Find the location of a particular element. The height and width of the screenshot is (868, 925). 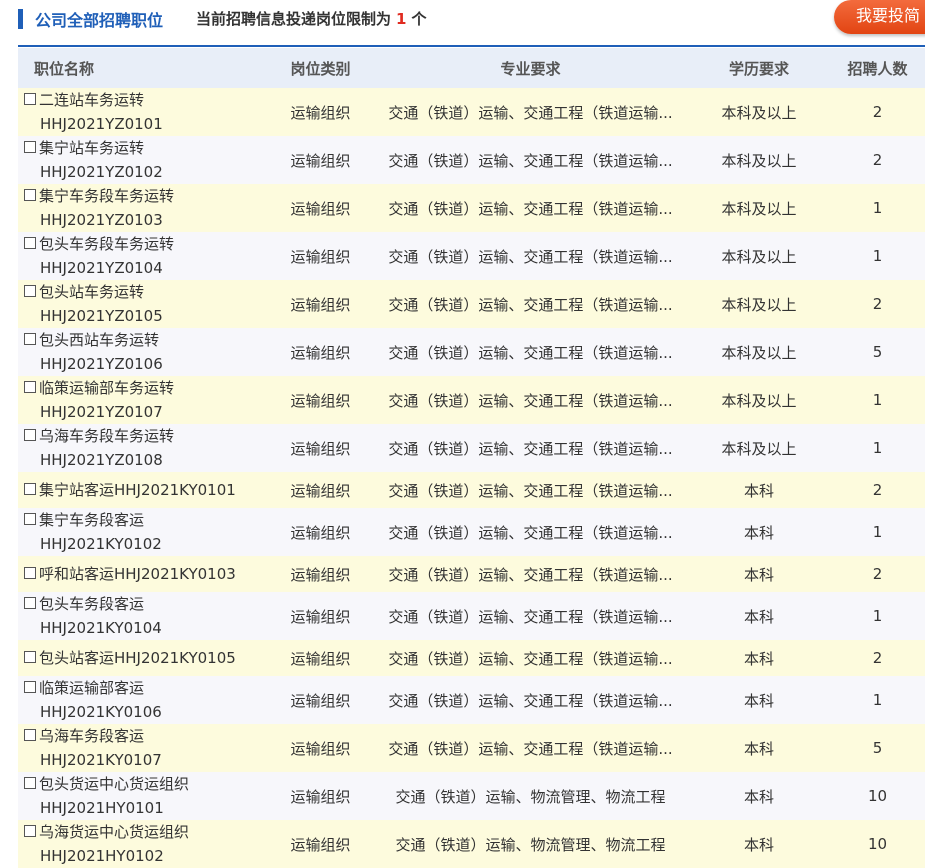

job-name-cell: 乌海车务段车务运转 HHJ2021YZ0108 is located at coordinates (143, 448).